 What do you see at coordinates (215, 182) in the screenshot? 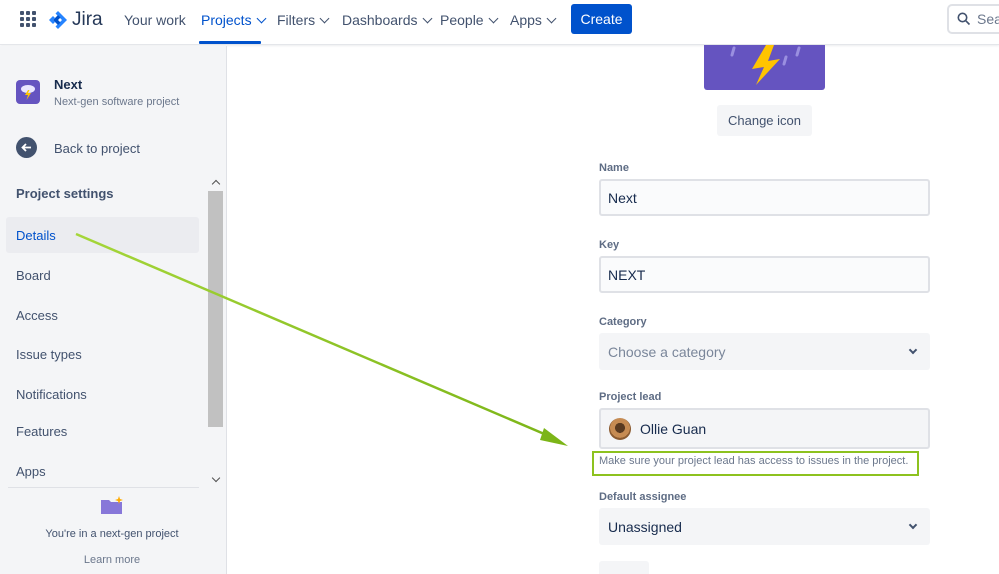
I see `scroll-up-icon` at bounding box center [215, 182].